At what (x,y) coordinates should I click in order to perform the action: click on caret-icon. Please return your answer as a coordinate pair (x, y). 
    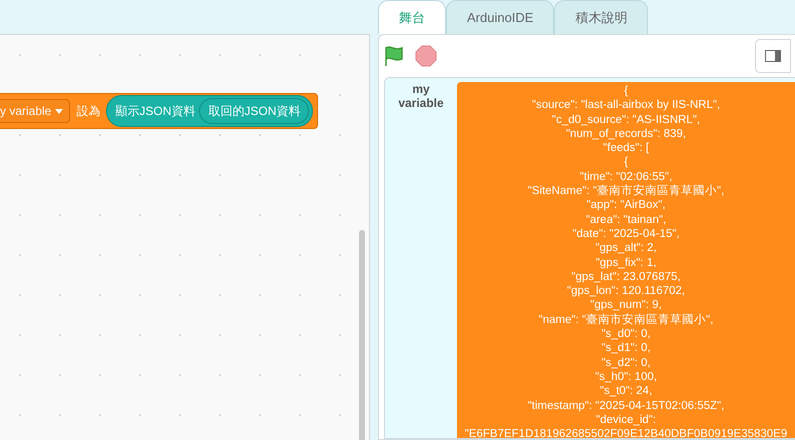
    Looking at the image, I should click on (59, 111).